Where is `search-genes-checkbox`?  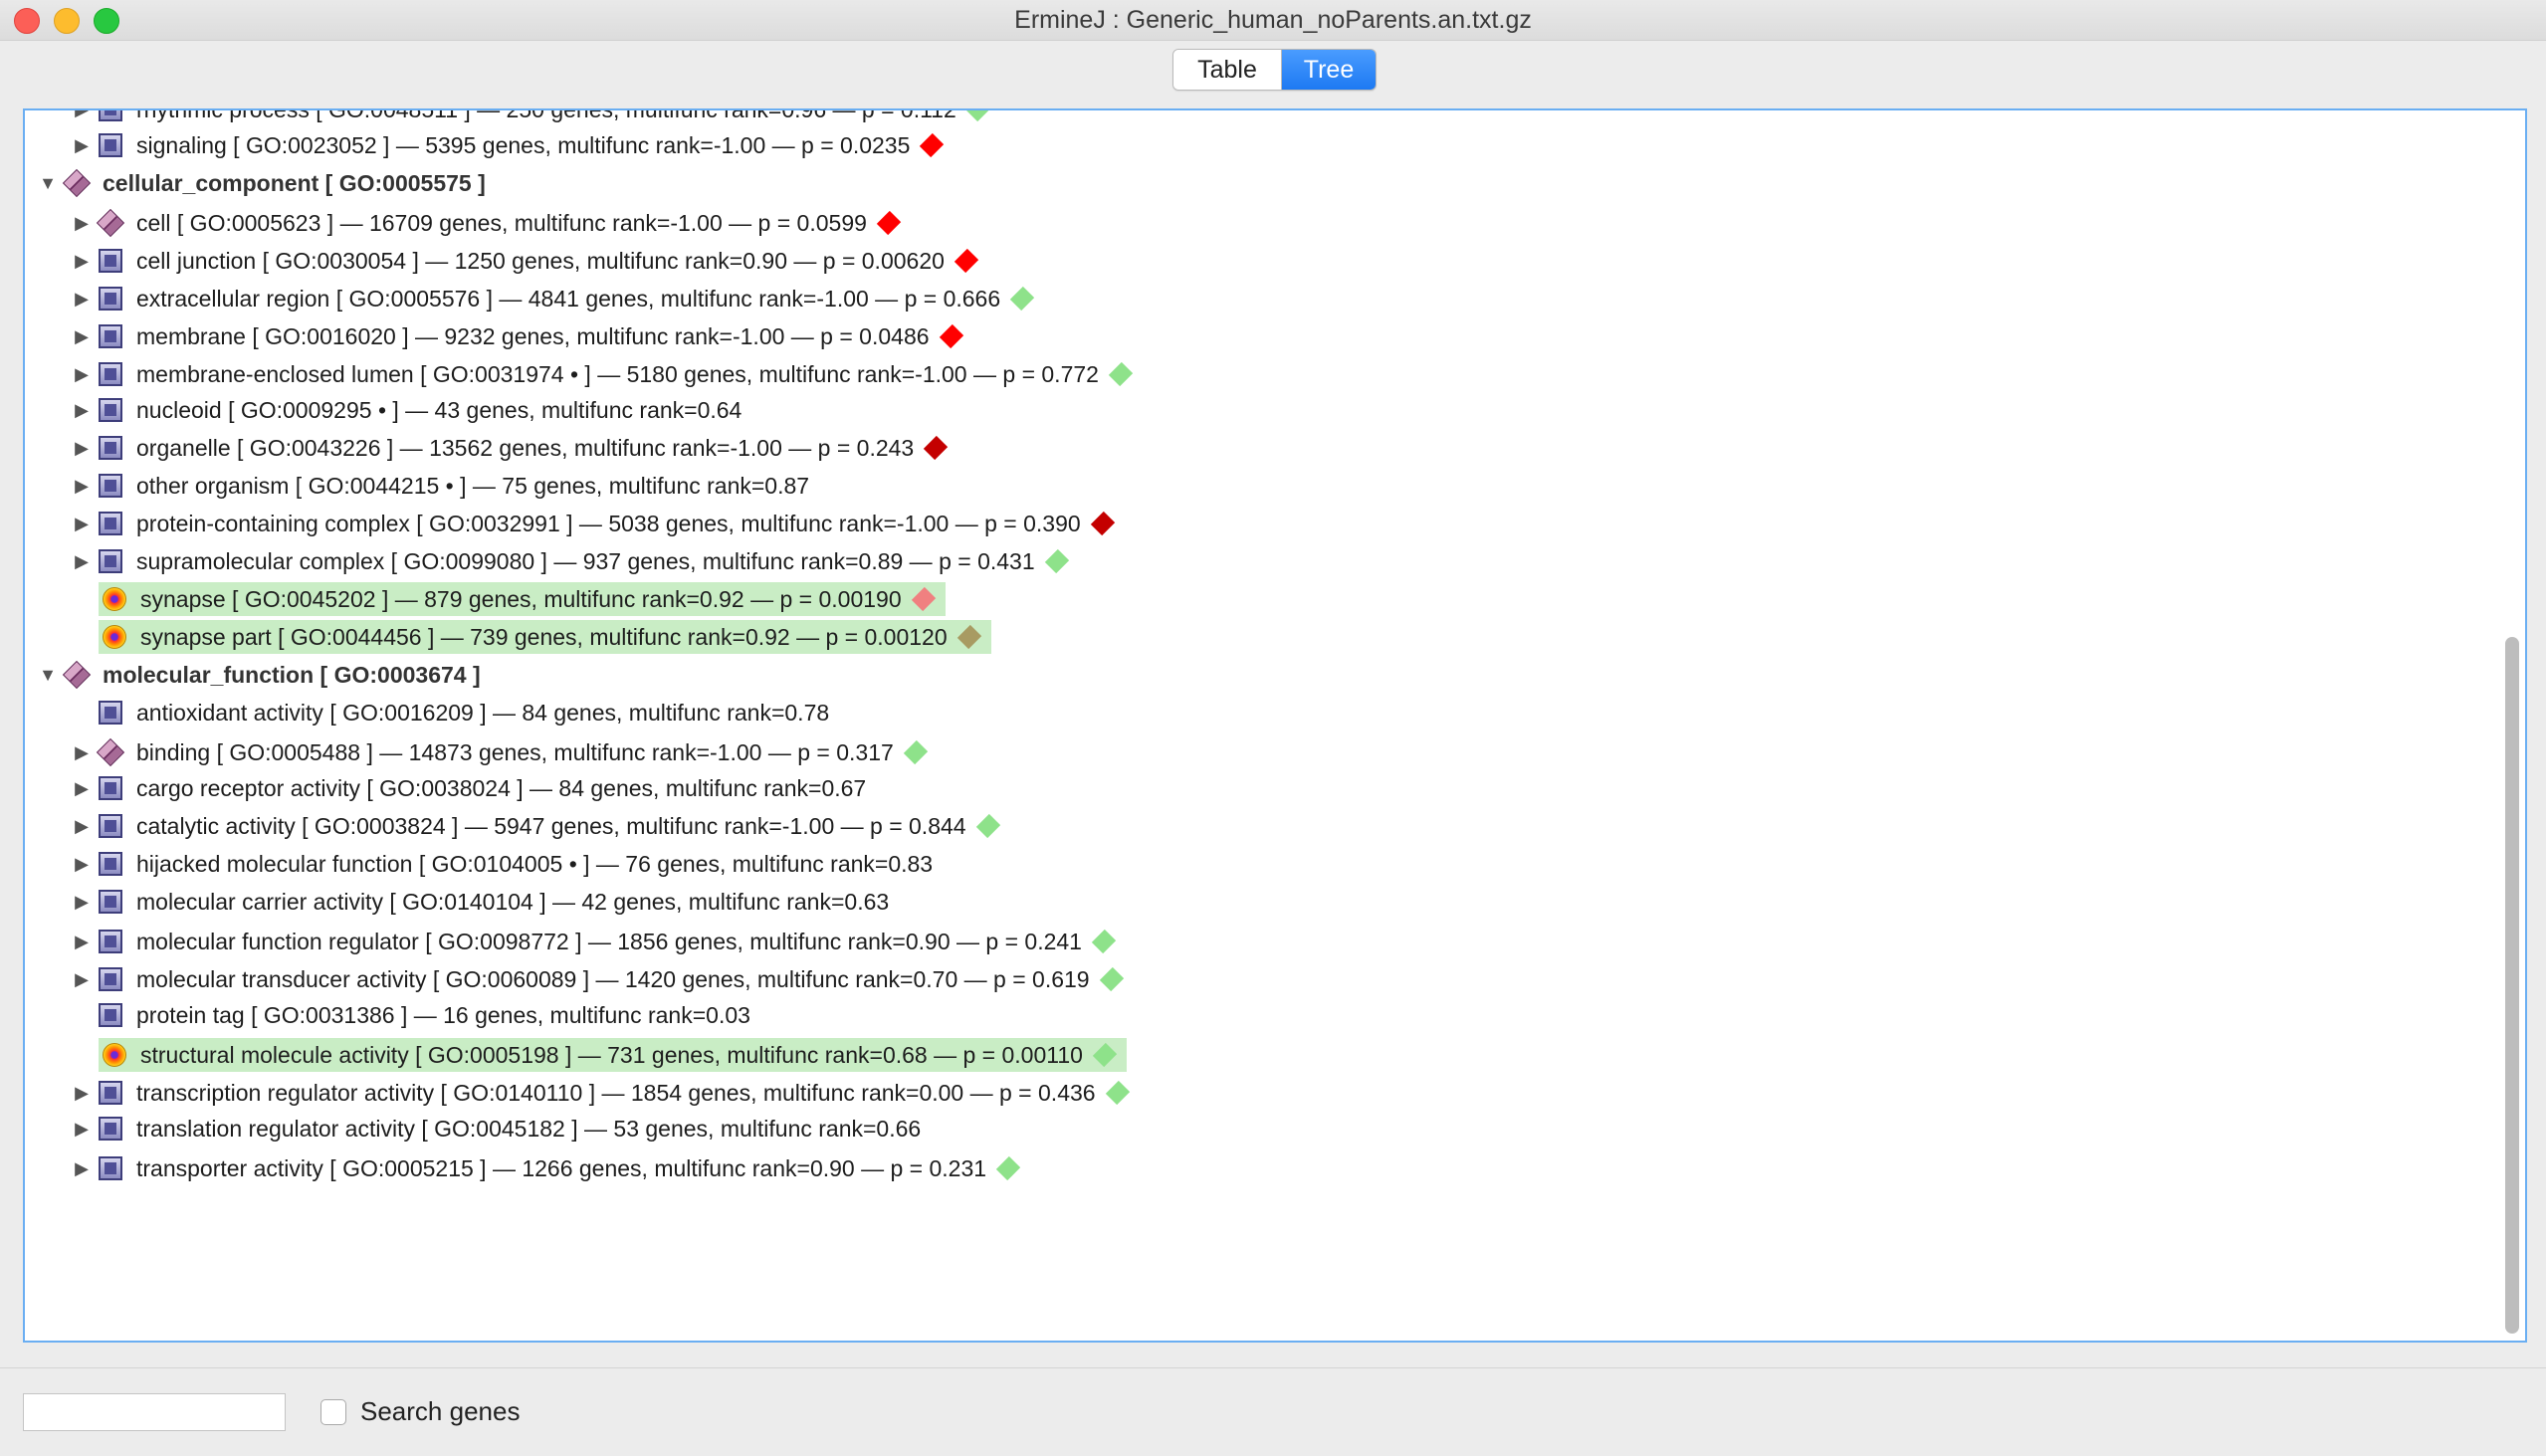 search-genes-checkbox is located at coordinates (333, 1412).